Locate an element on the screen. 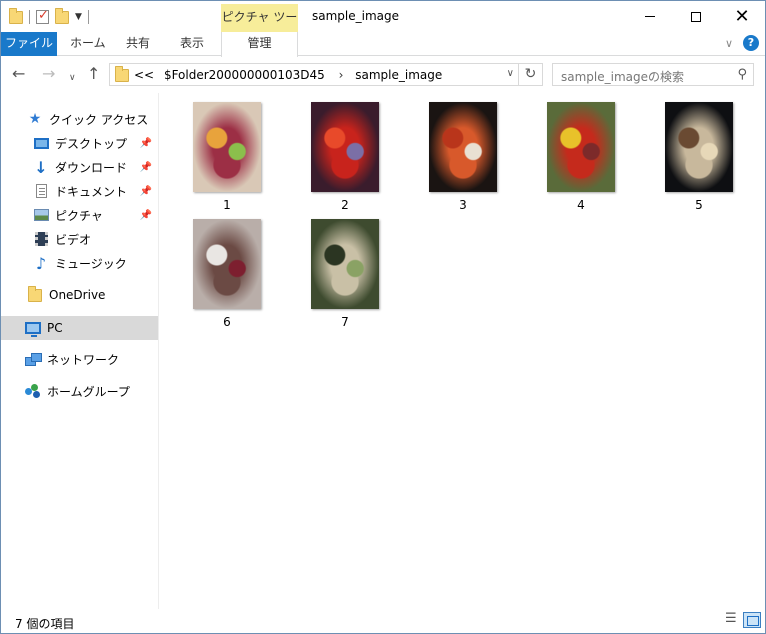  star-icon: ★ is located at coordinates (35, 119).